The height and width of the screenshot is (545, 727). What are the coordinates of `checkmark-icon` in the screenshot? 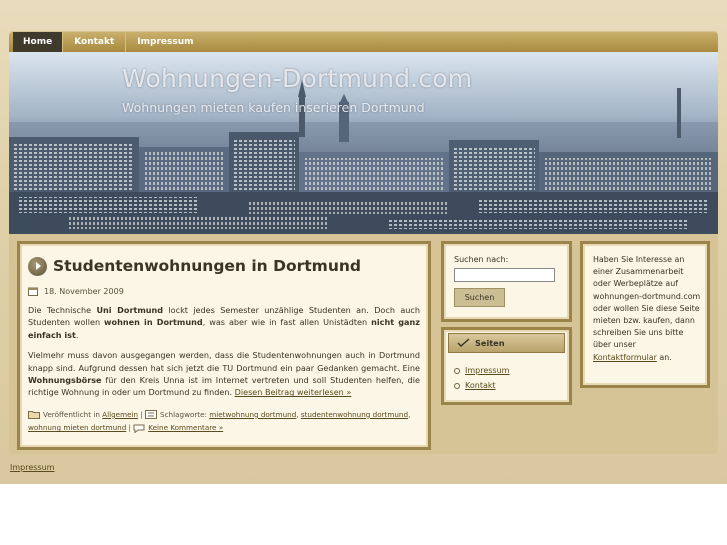 It's located at (463, 343).